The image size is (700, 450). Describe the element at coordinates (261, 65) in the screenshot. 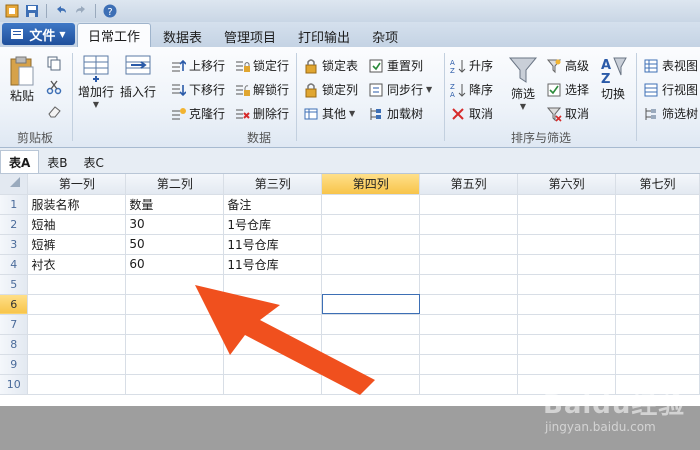

I see `lock-row-button: 锁定行` at that location.